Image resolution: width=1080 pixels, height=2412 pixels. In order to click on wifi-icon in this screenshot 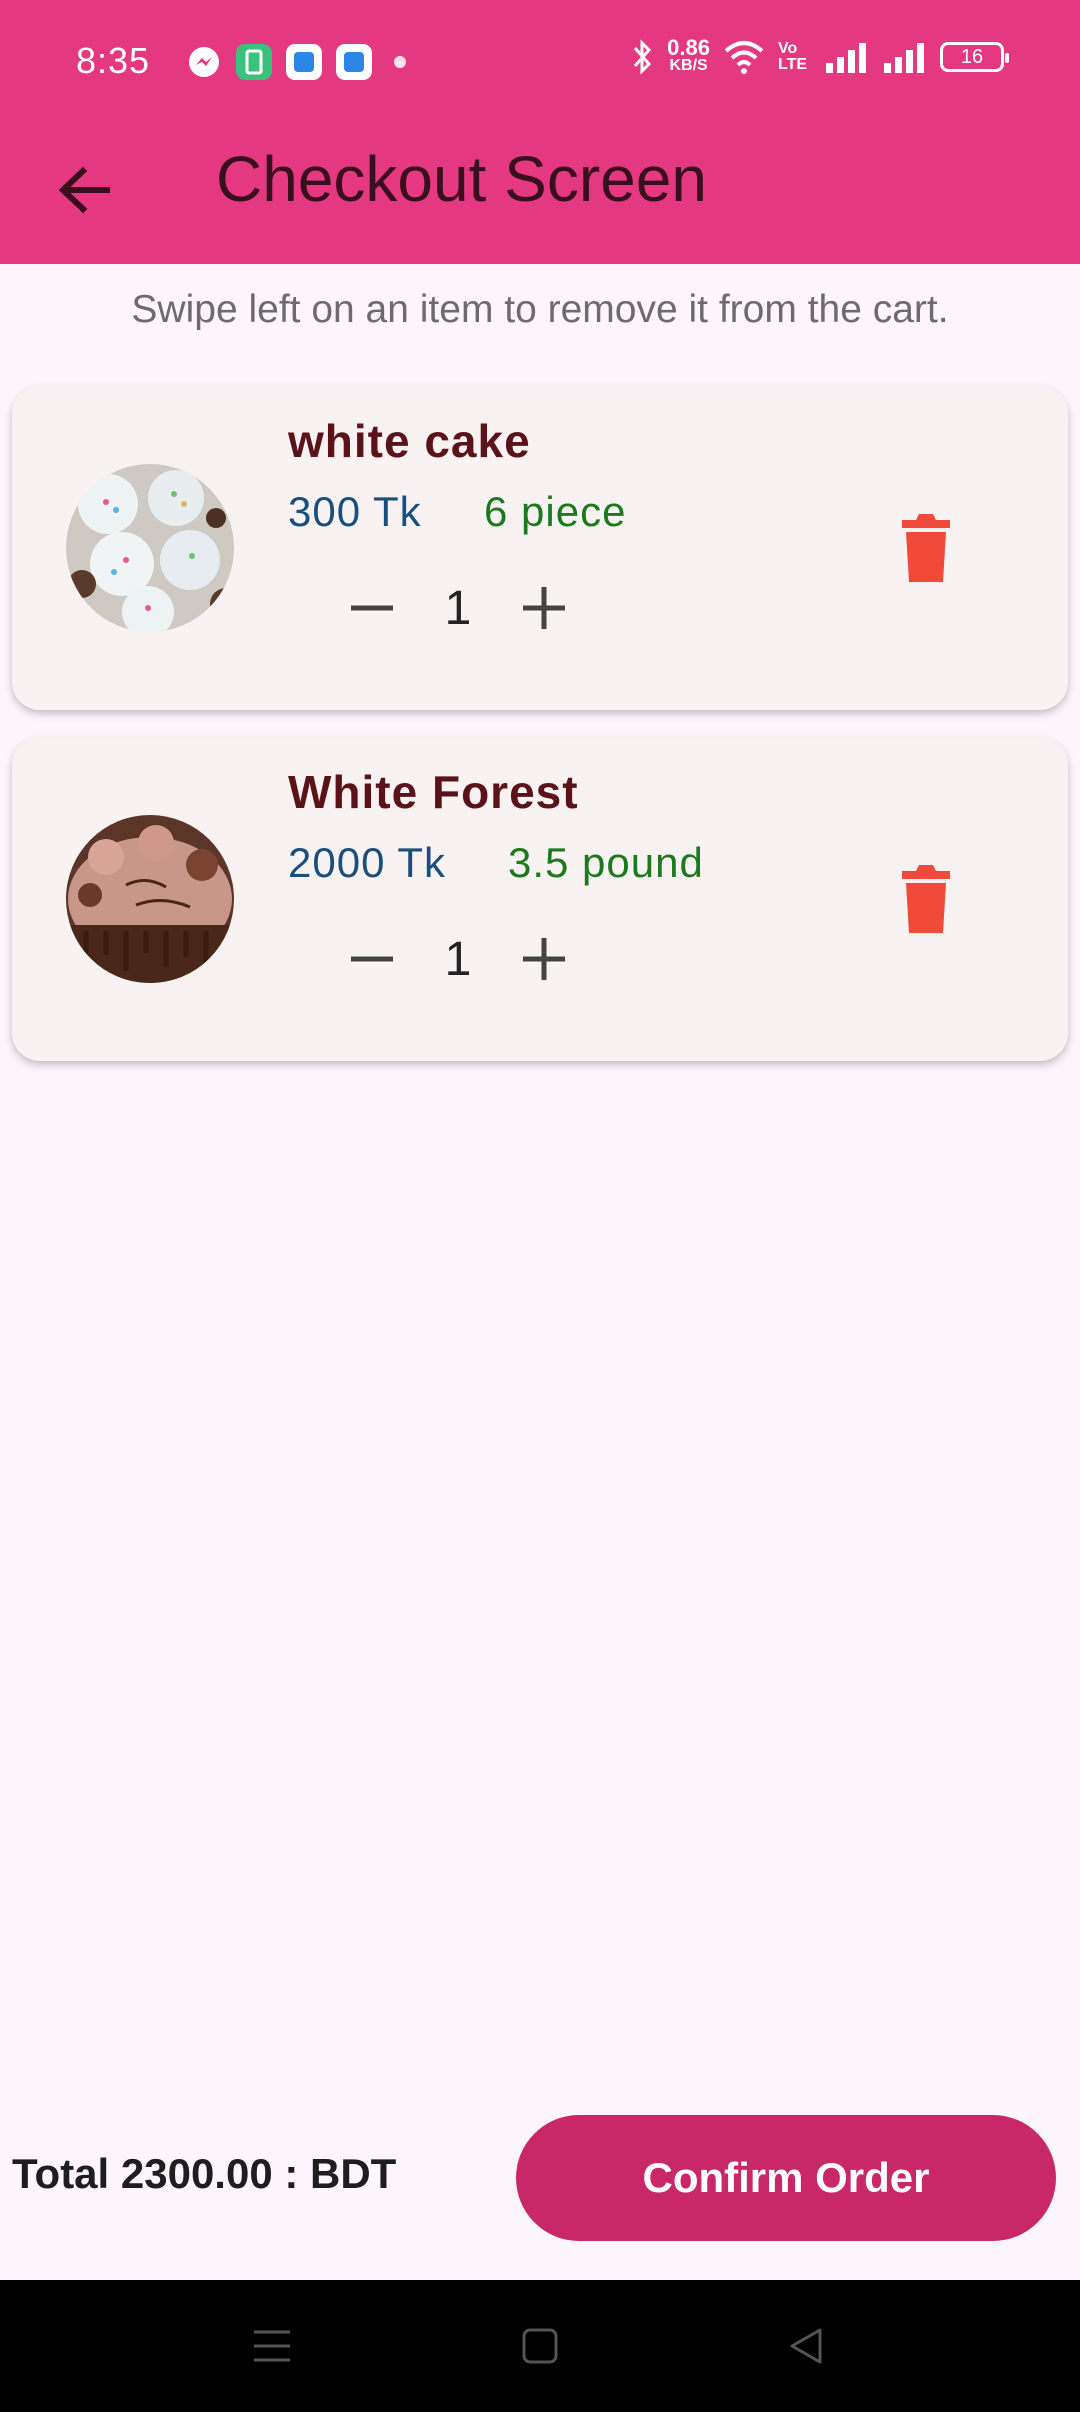, I will do `click(744, 57)`.